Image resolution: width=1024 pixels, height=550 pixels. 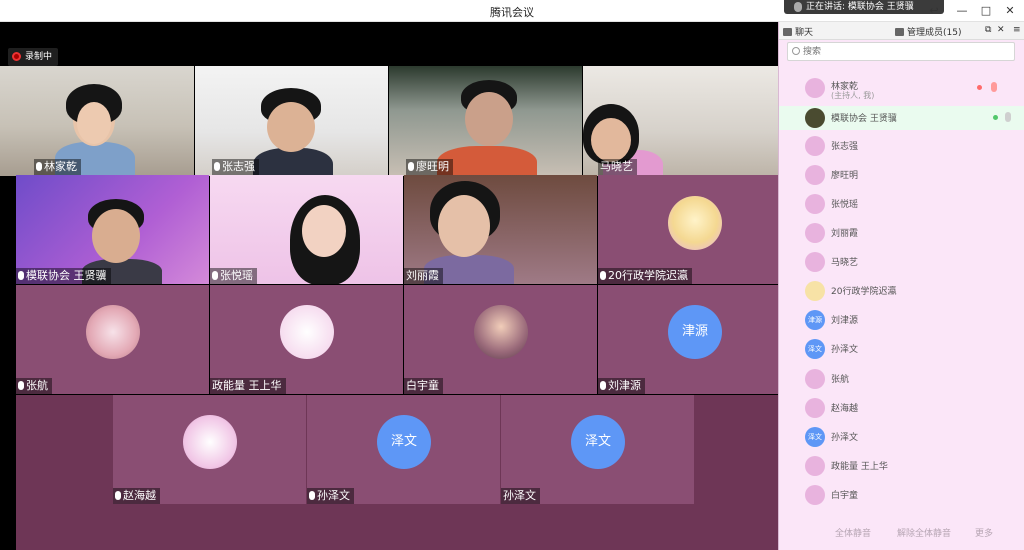 I want to click on member-row: 刘丽霞, so click(x=901, y=233).